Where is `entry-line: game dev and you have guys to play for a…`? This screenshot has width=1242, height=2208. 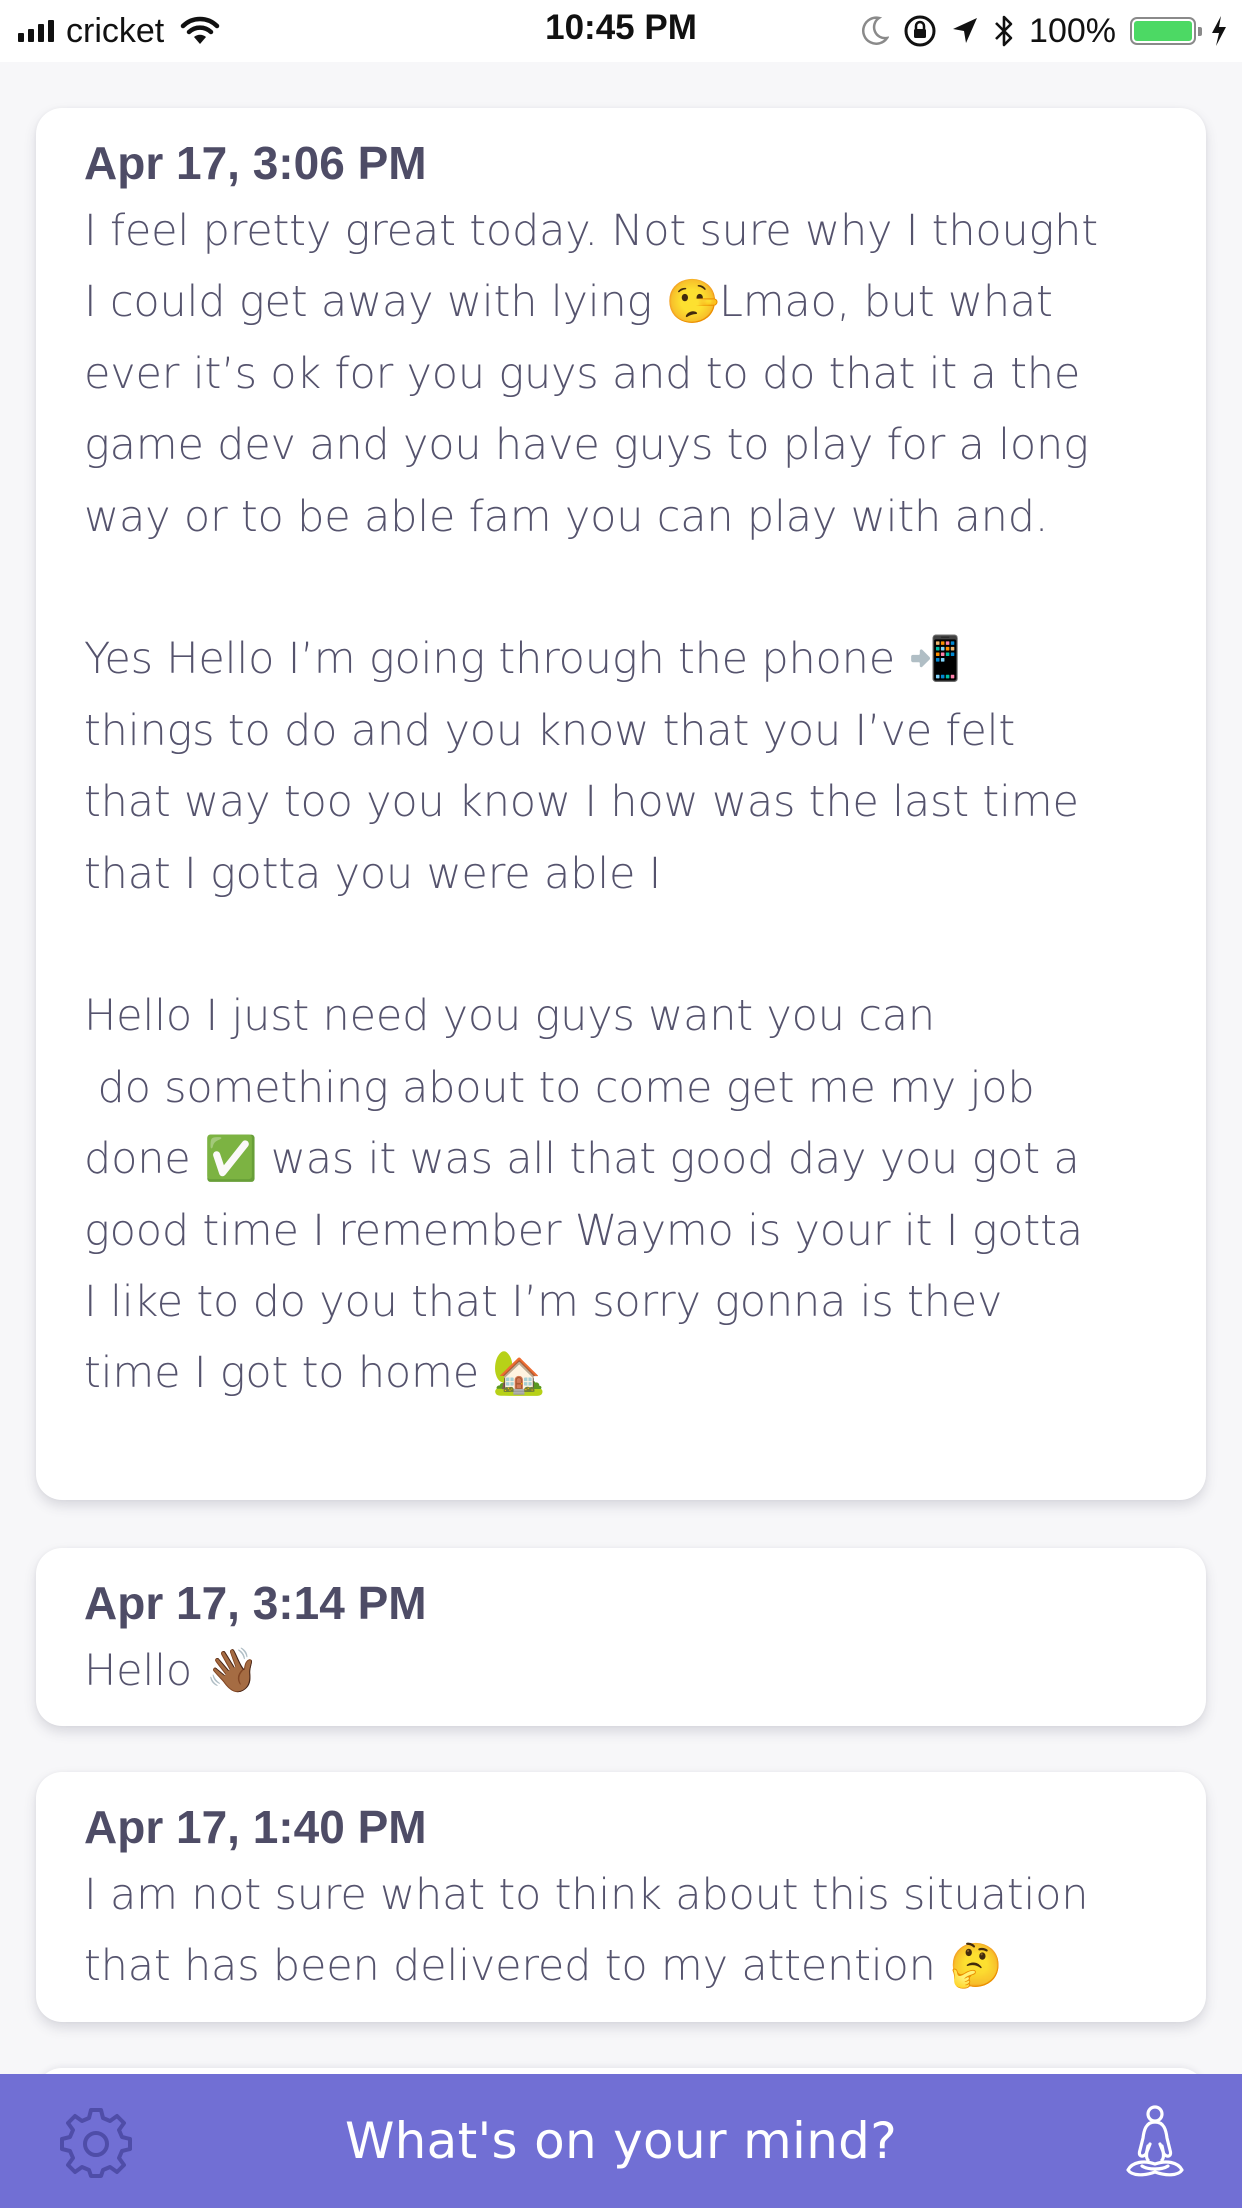 entry-line: game dev and you have guys to play for a… is located at coordinates (586, 445).